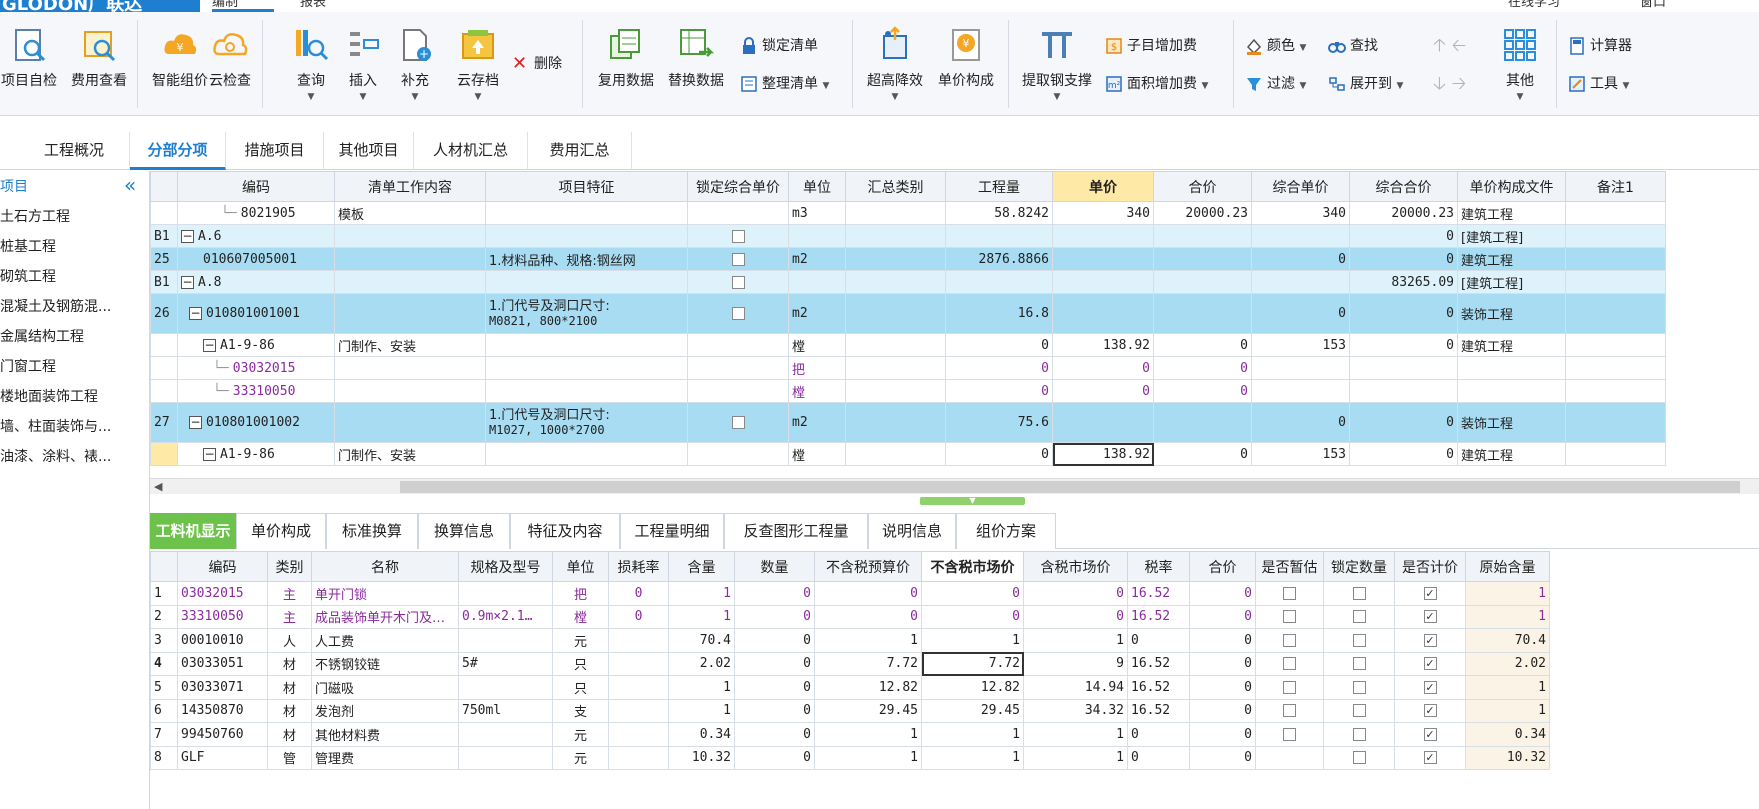 The image size is (1759, 809). I want to click on lock-cell, so click(738, 313).